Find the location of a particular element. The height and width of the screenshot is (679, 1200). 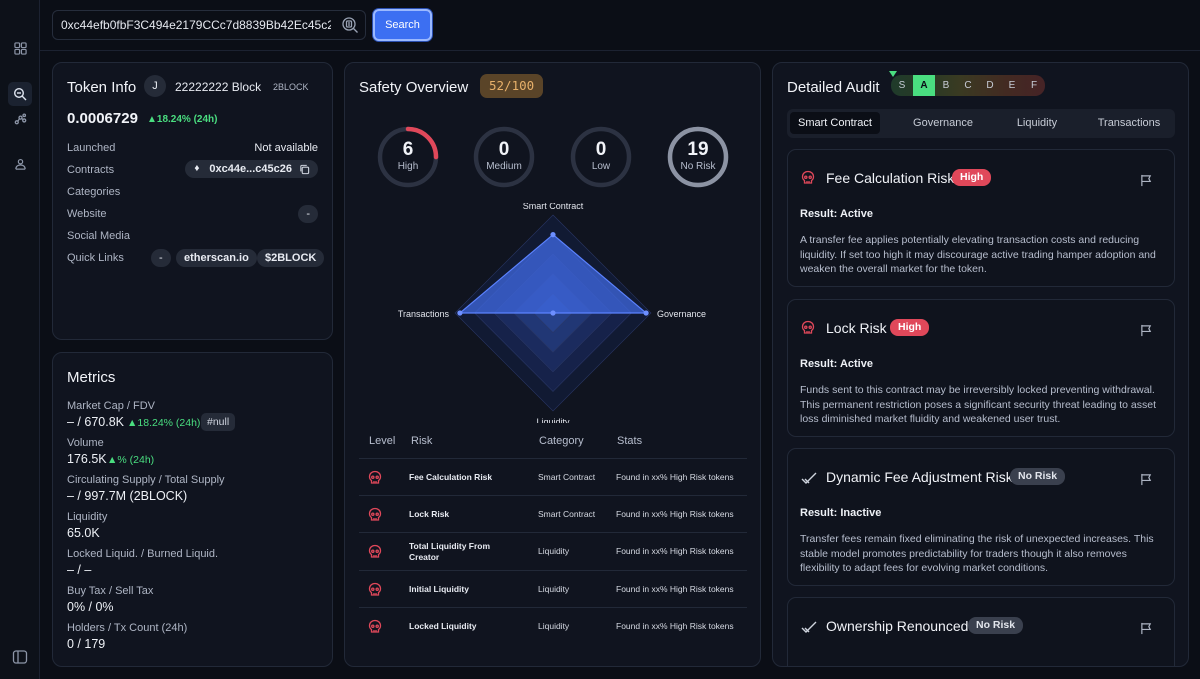

result-label: Result: is located at coordinates (819, 214).